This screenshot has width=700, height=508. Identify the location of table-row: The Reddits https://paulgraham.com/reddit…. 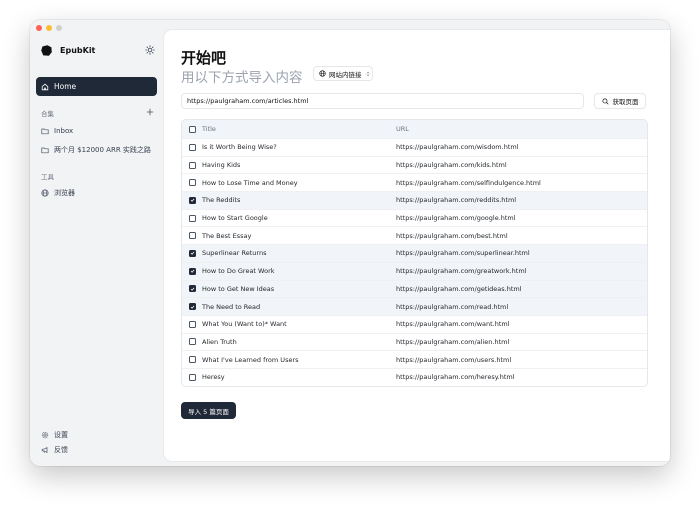
(414, 200).